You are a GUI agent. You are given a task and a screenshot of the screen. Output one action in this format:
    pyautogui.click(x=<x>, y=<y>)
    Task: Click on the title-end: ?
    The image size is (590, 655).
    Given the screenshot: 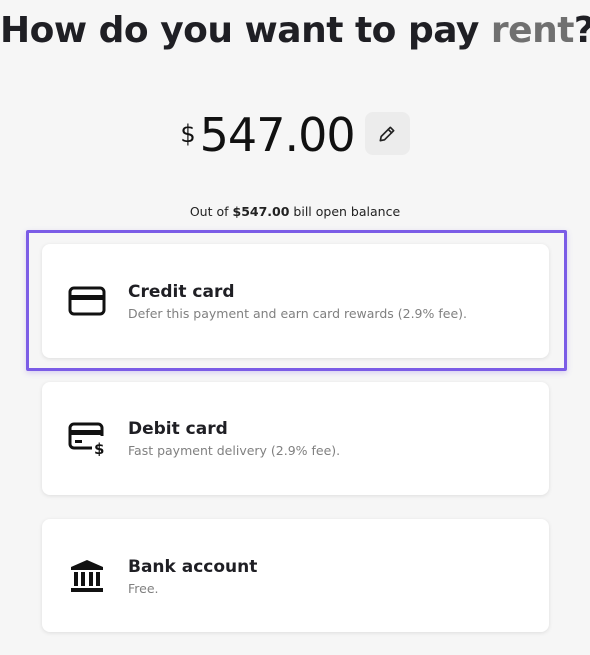 What is the action you would take?
    pyautogui.click(x=582, y=30)
    